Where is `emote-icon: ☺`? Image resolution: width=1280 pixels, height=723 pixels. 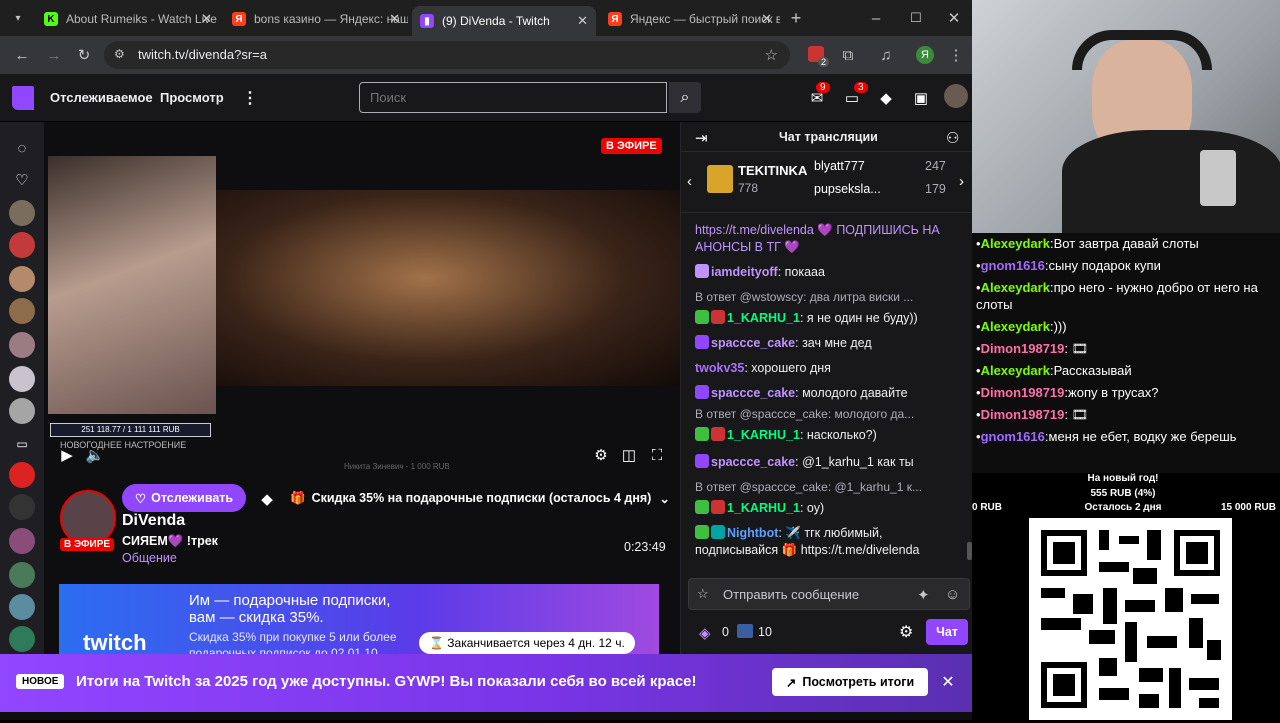
emote-icon: ☺ is located at coordinates (952, 594).